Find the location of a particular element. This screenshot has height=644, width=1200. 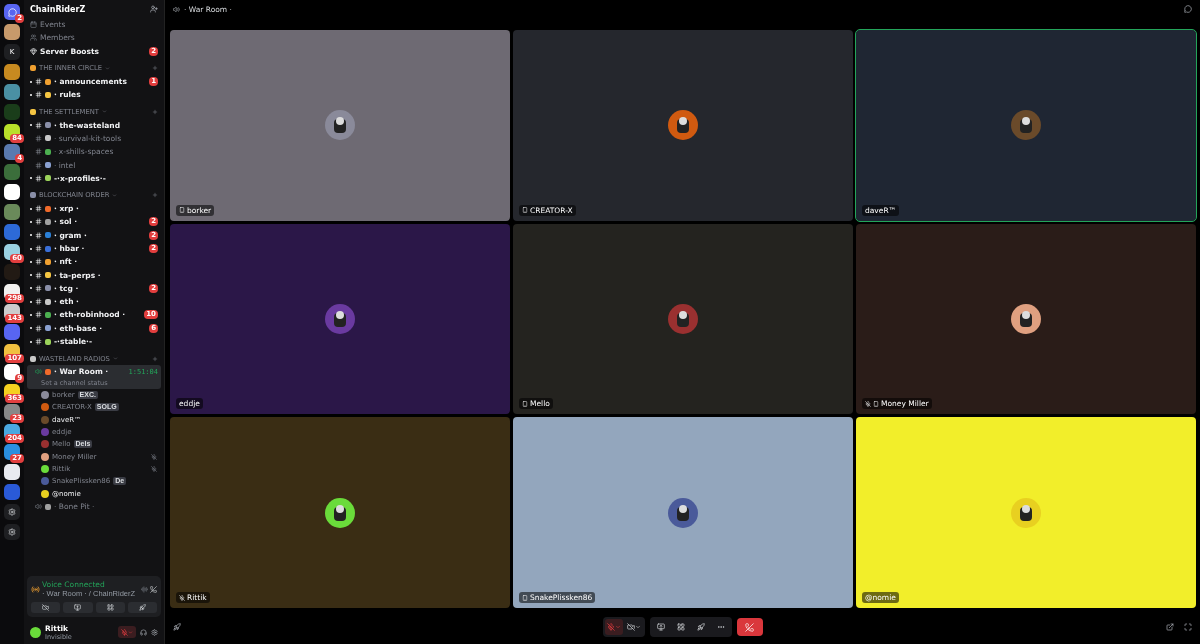

settings-icon is located at coordinates (154, 632).